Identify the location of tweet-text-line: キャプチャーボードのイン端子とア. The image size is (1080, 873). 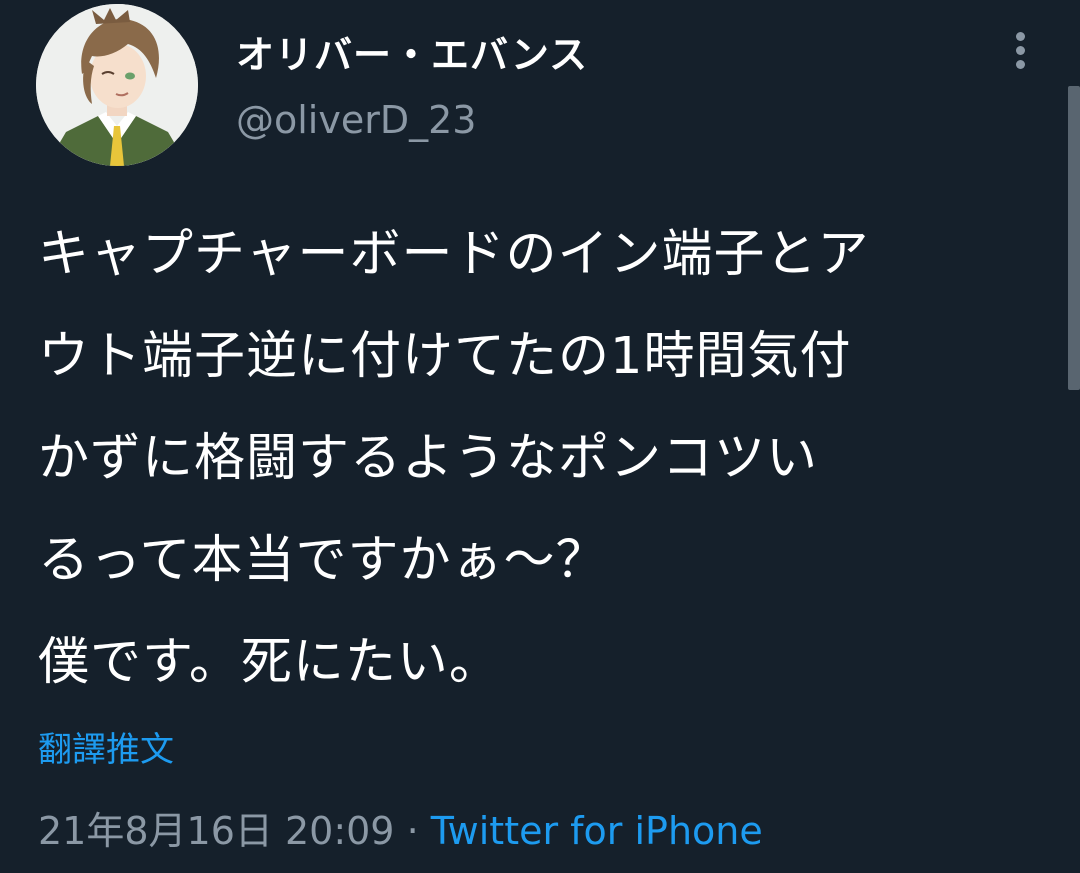
(454, 254).